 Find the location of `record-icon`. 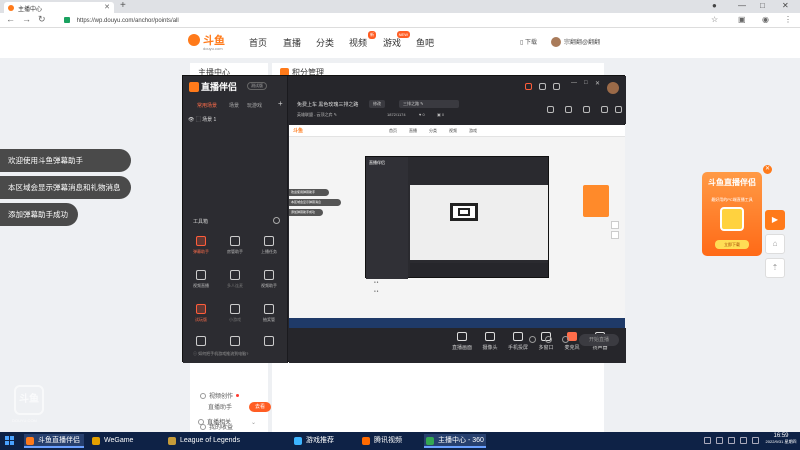

record-icon is located at coordinates (568, 109).